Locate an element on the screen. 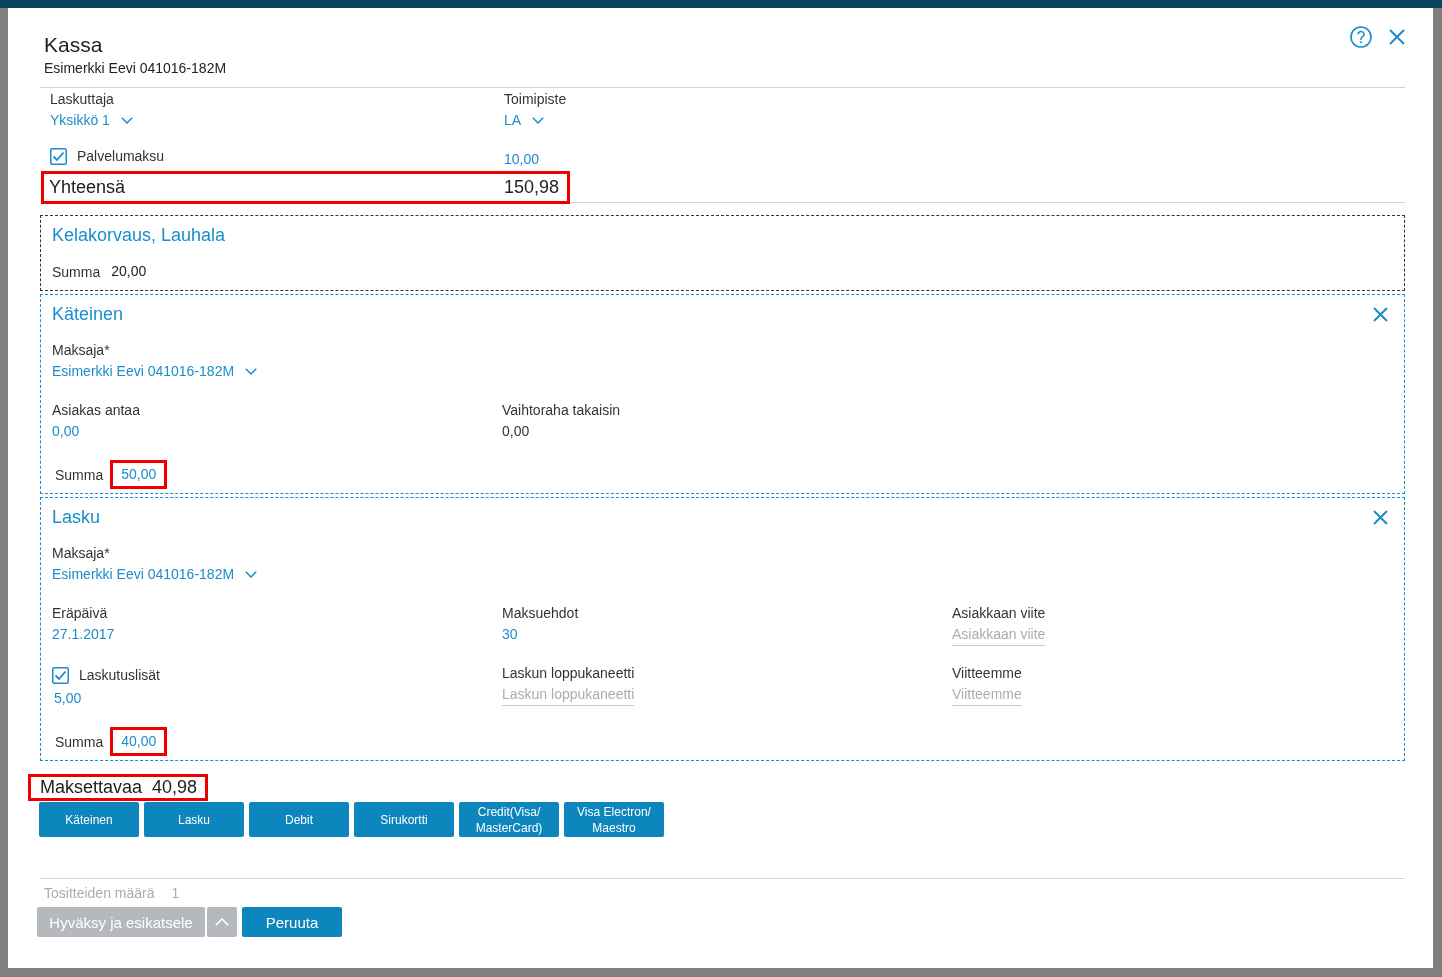  field-label: Eräpäivä is located at coordinates (80, 613).